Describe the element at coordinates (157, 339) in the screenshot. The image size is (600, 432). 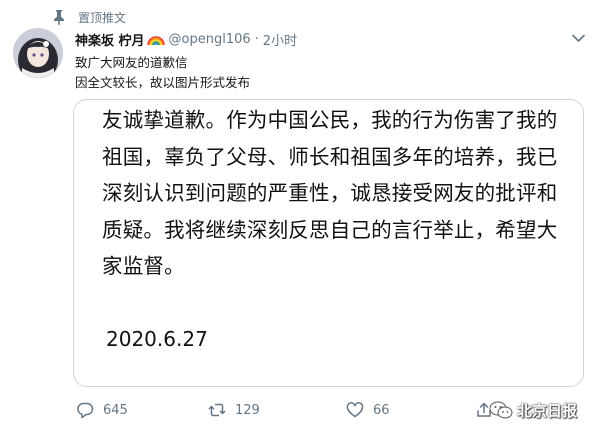
I see `letter-date: 2020.6.27` at that location.